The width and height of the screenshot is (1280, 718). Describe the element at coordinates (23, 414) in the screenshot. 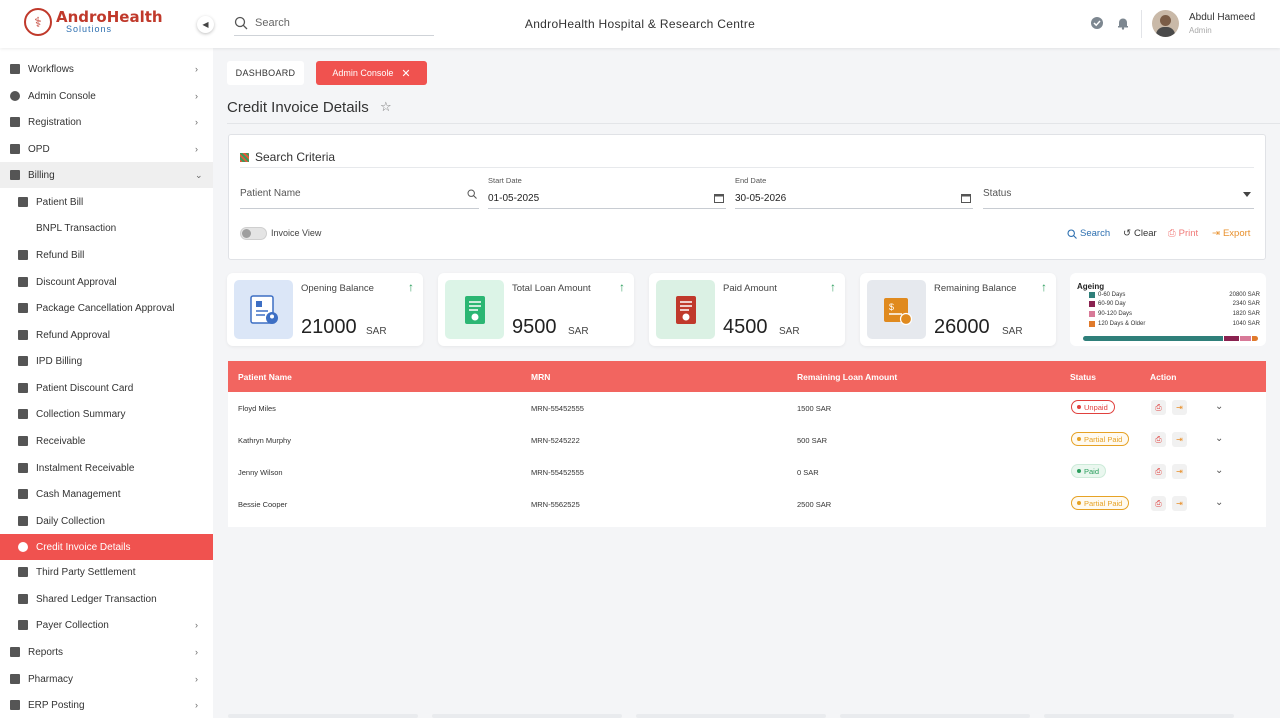

I see `summary-icon` at that location.